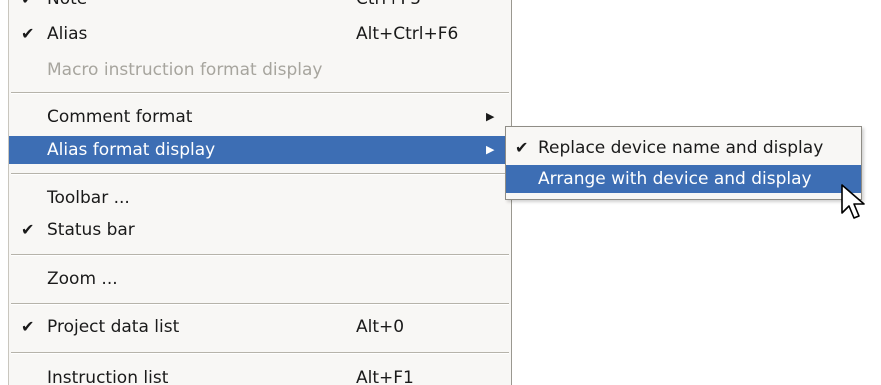  Describe the element at coordinates (131, 150) in the screenshot. I see `menu-item-label: Alias format display` at that location.